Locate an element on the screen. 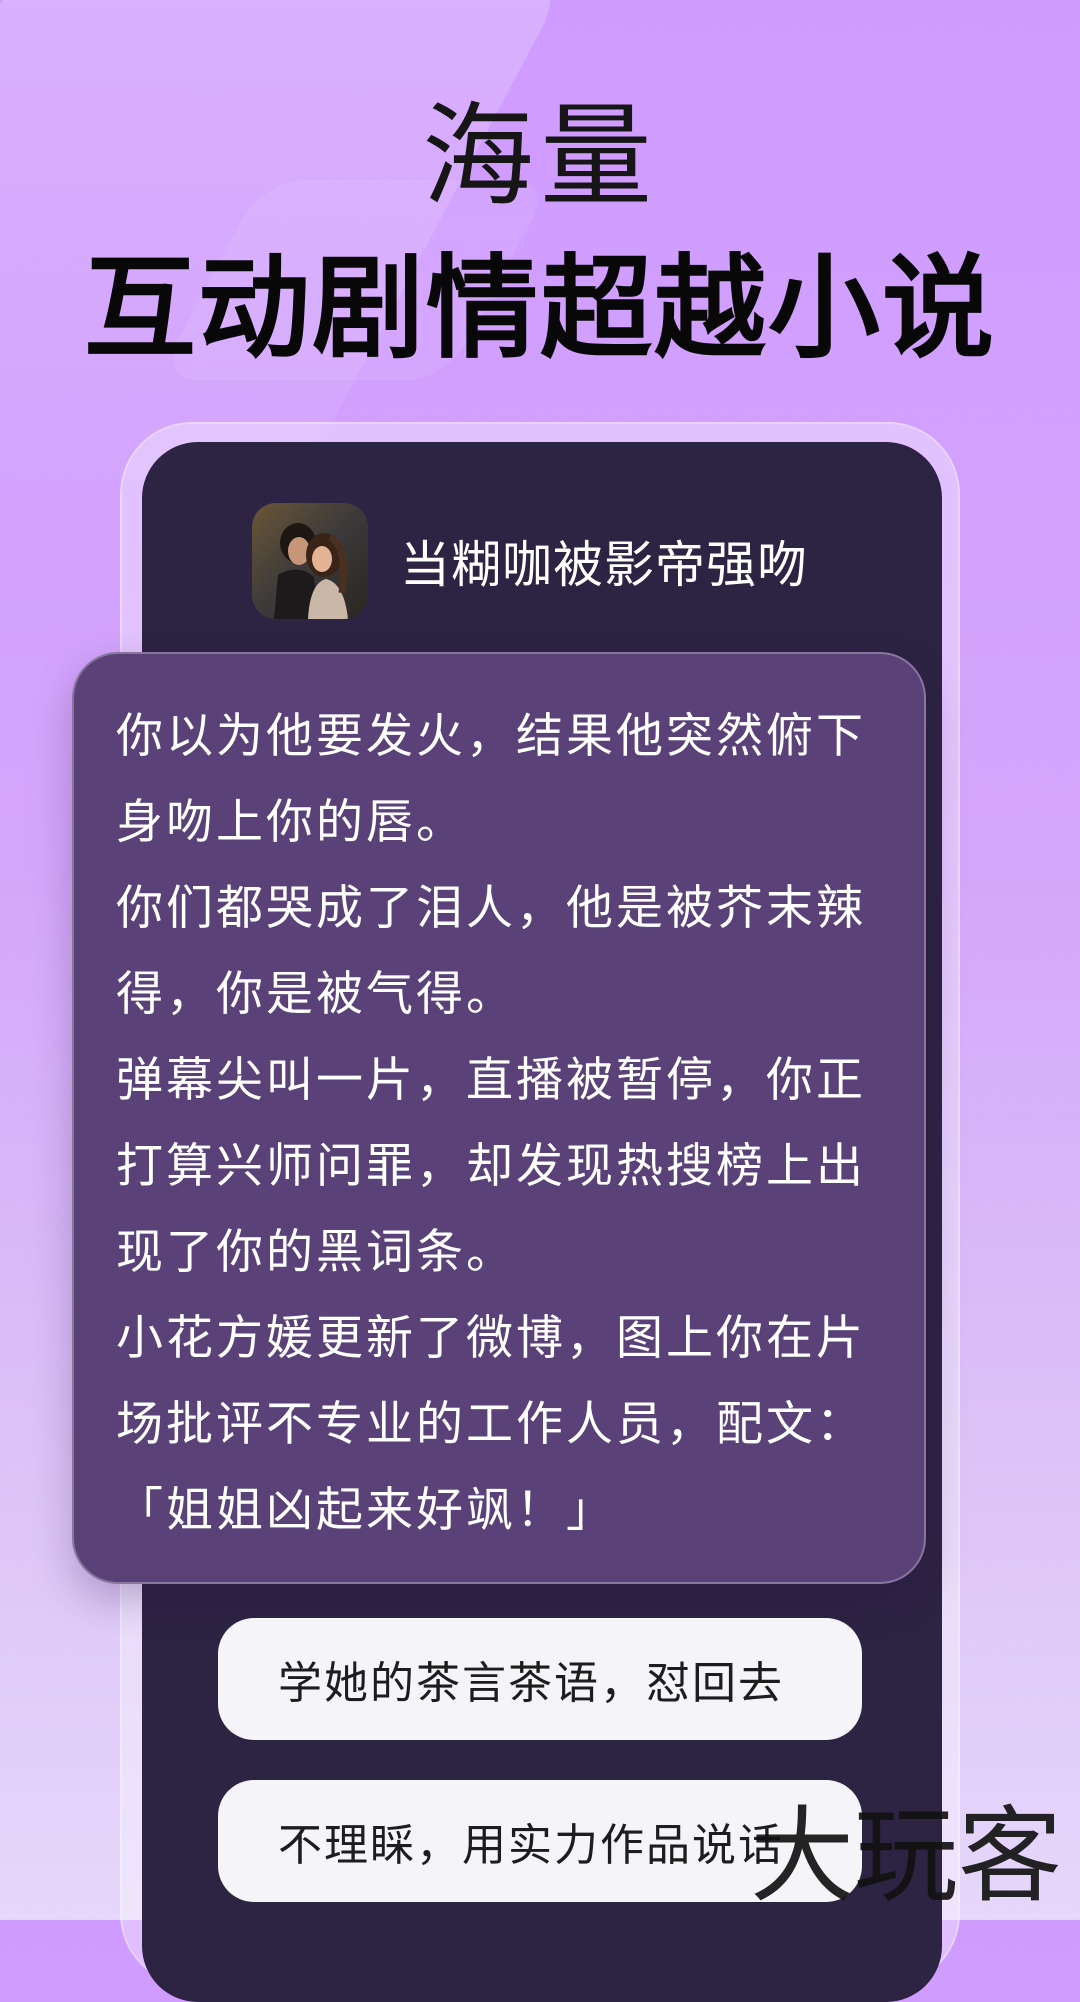  story-header: 当糊咖被影帝强吻 is located at coordinates (530, 561).